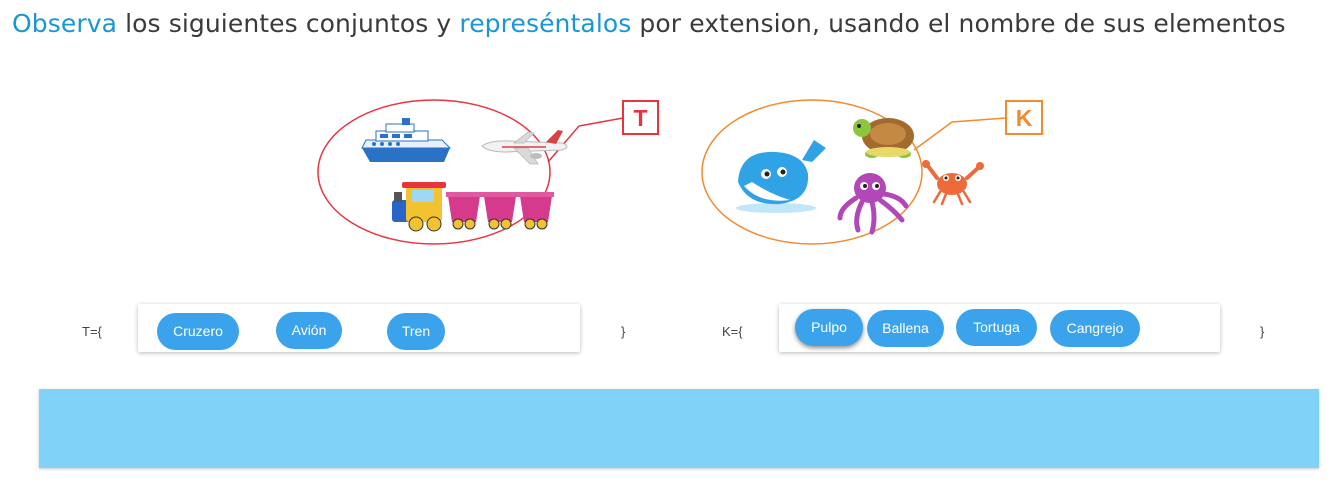 This screenshot has height=504, width=1335. Describe the element at coordinates (1024, 118) in the screenshot. I see `set-k-letter: K` at that location.